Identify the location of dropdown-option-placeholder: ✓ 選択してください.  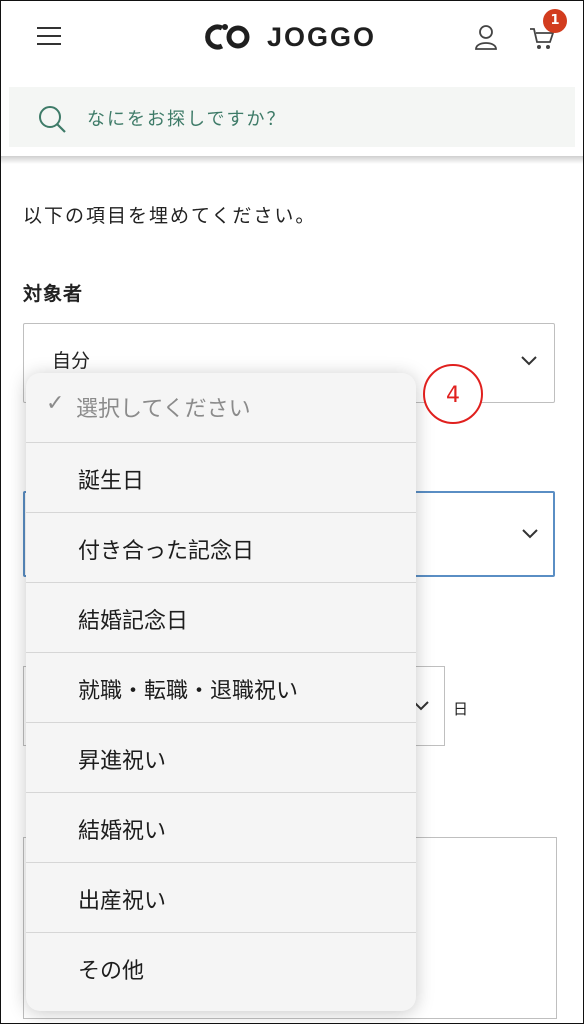
(221, 408).